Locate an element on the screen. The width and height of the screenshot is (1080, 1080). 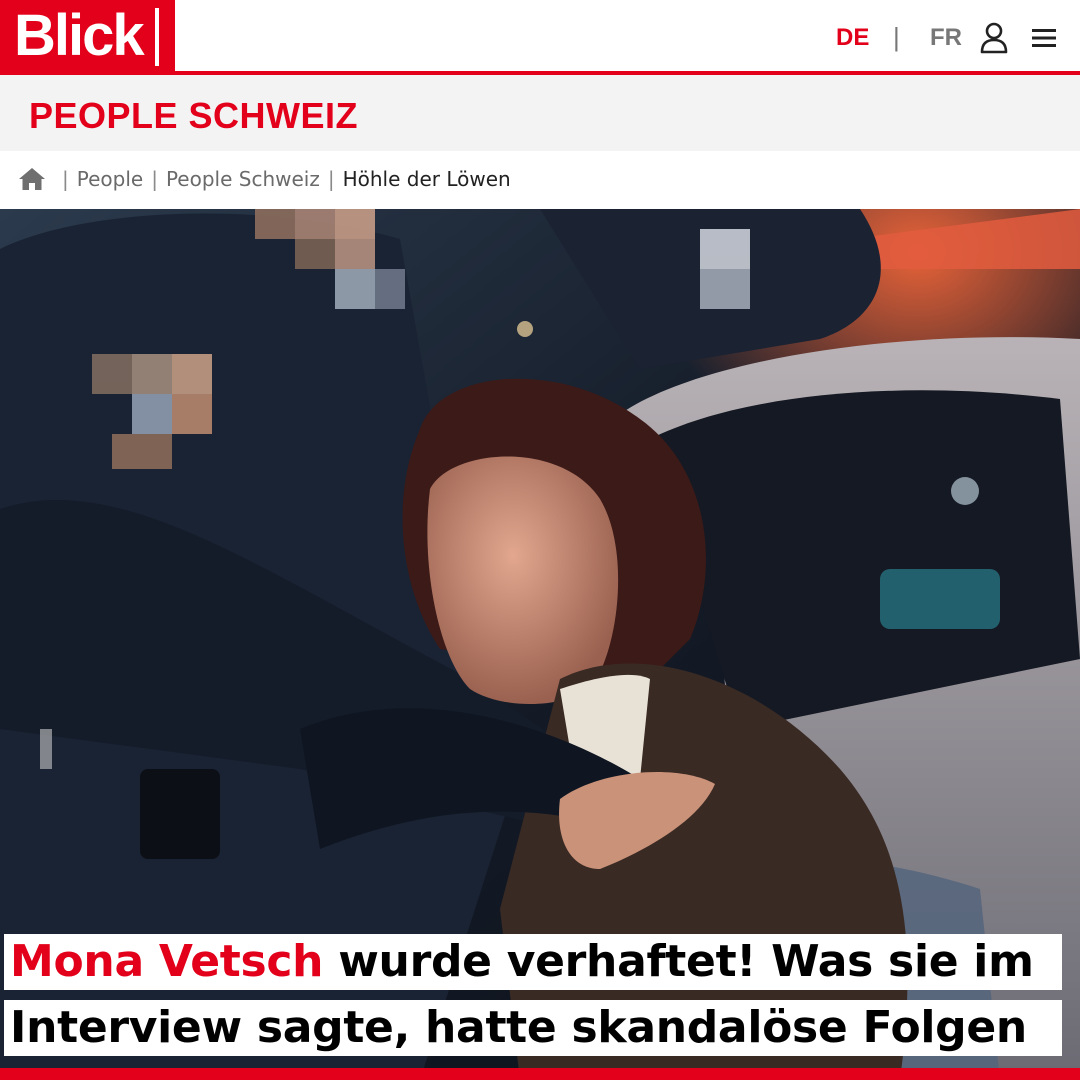
headline-highlight: Mona Vetsch is located at coordinates (167, 961).